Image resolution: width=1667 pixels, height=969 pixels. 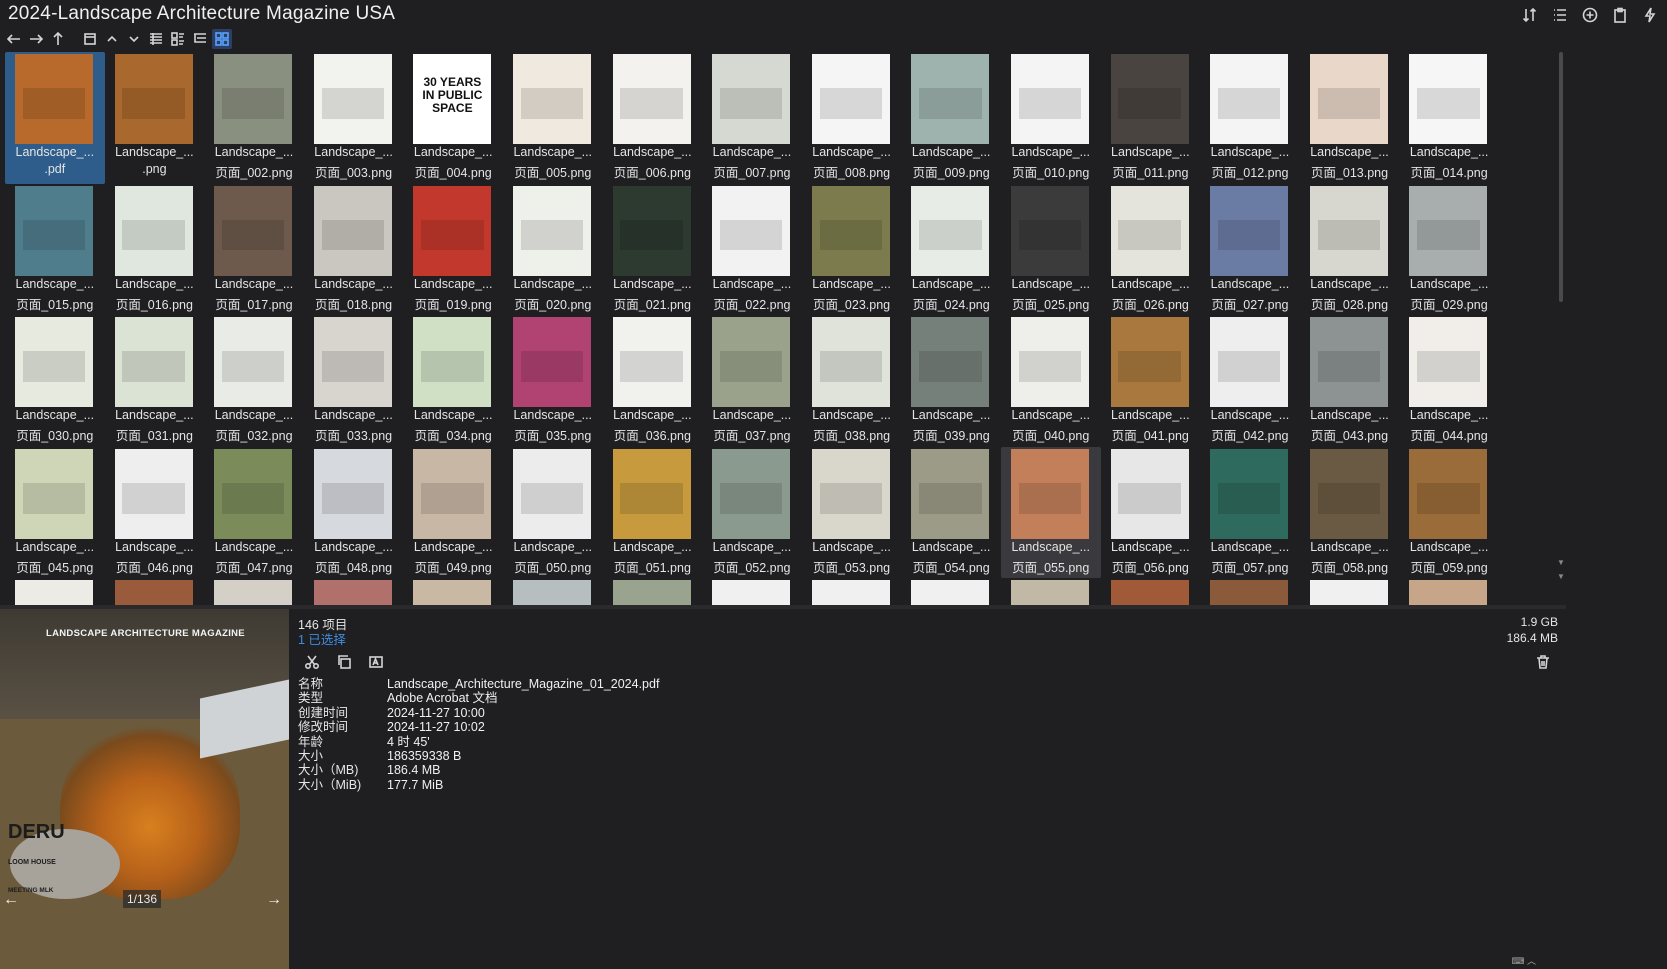 What do you see at coordinates (312, 662) in the screenshot?
I see `cut-icon` at bounding box center [312, 662].